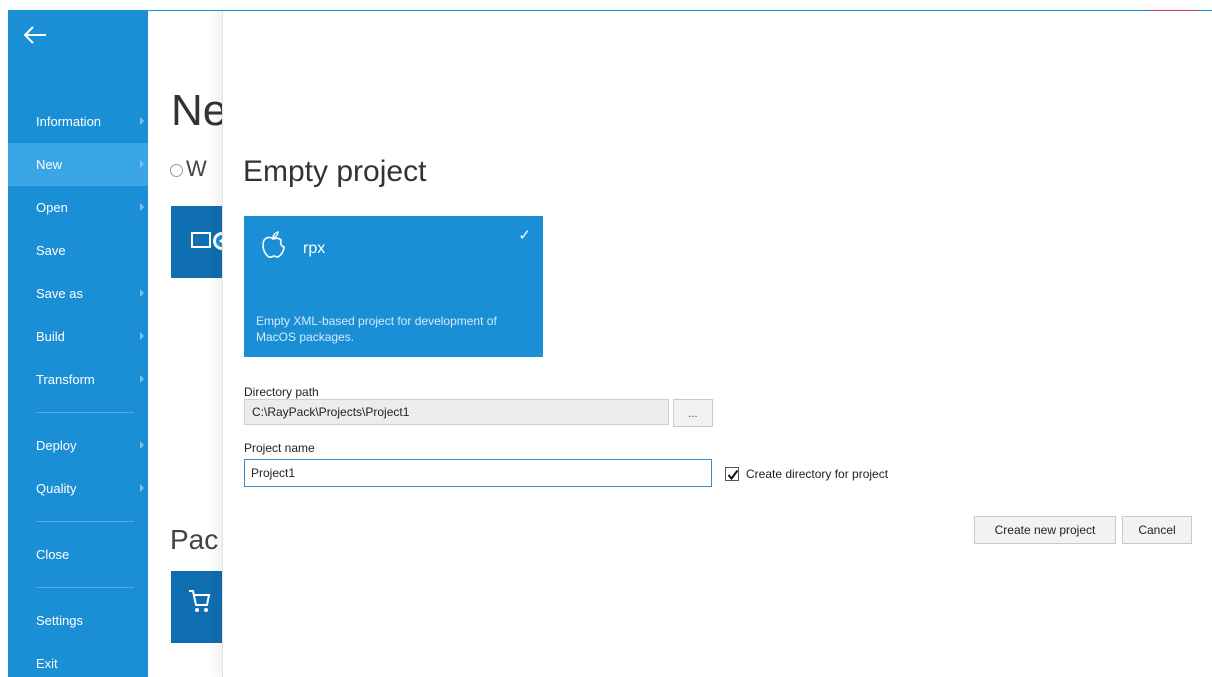  I want to click on sidebar-item-quality: Quality, so click(78, 488).